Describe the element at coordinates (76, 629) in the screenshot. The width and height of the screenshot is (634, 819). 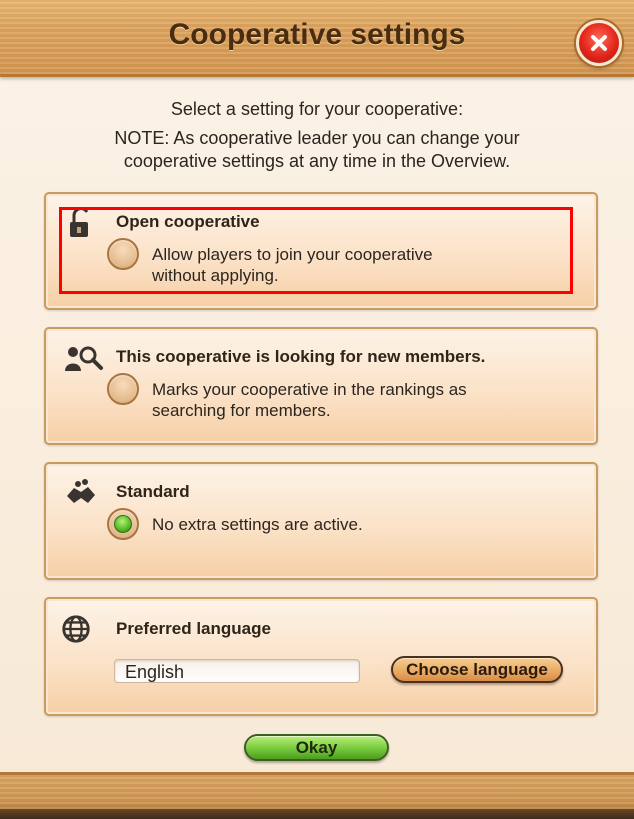
I see `globe-icon` at that location.